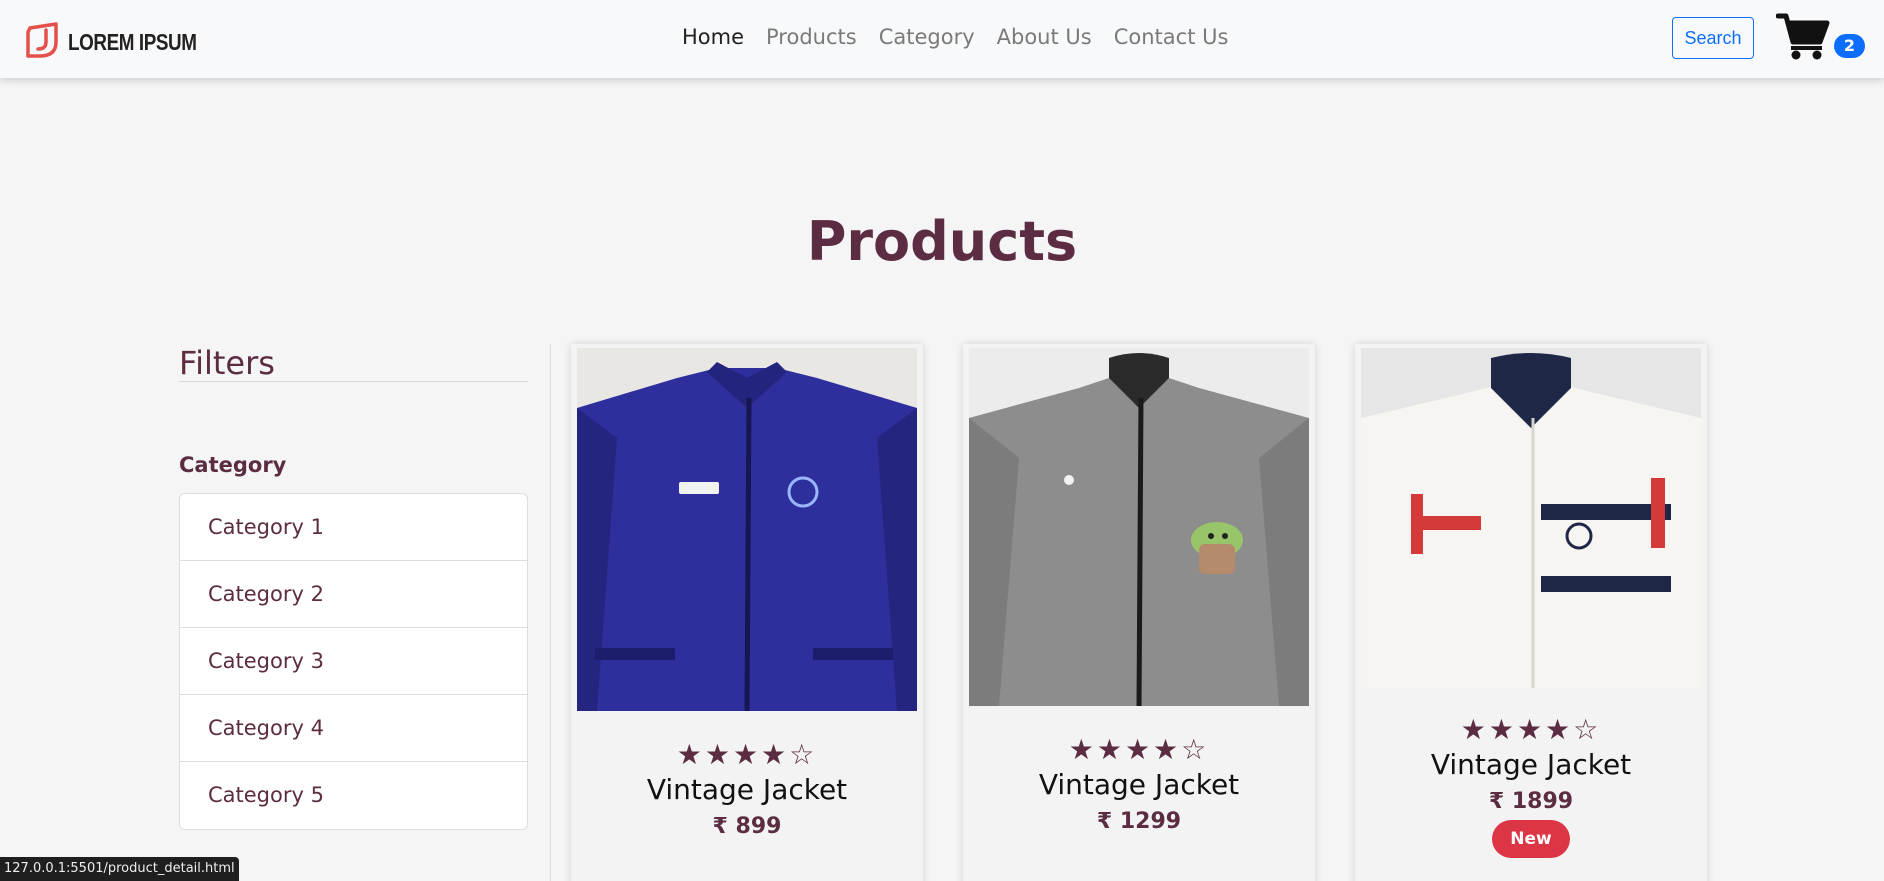  Describe the element at coordinates (119, 869) in the screenshot. I see `browser-status-url: 127.0.0.1:5501/product_detail.html` at that location.